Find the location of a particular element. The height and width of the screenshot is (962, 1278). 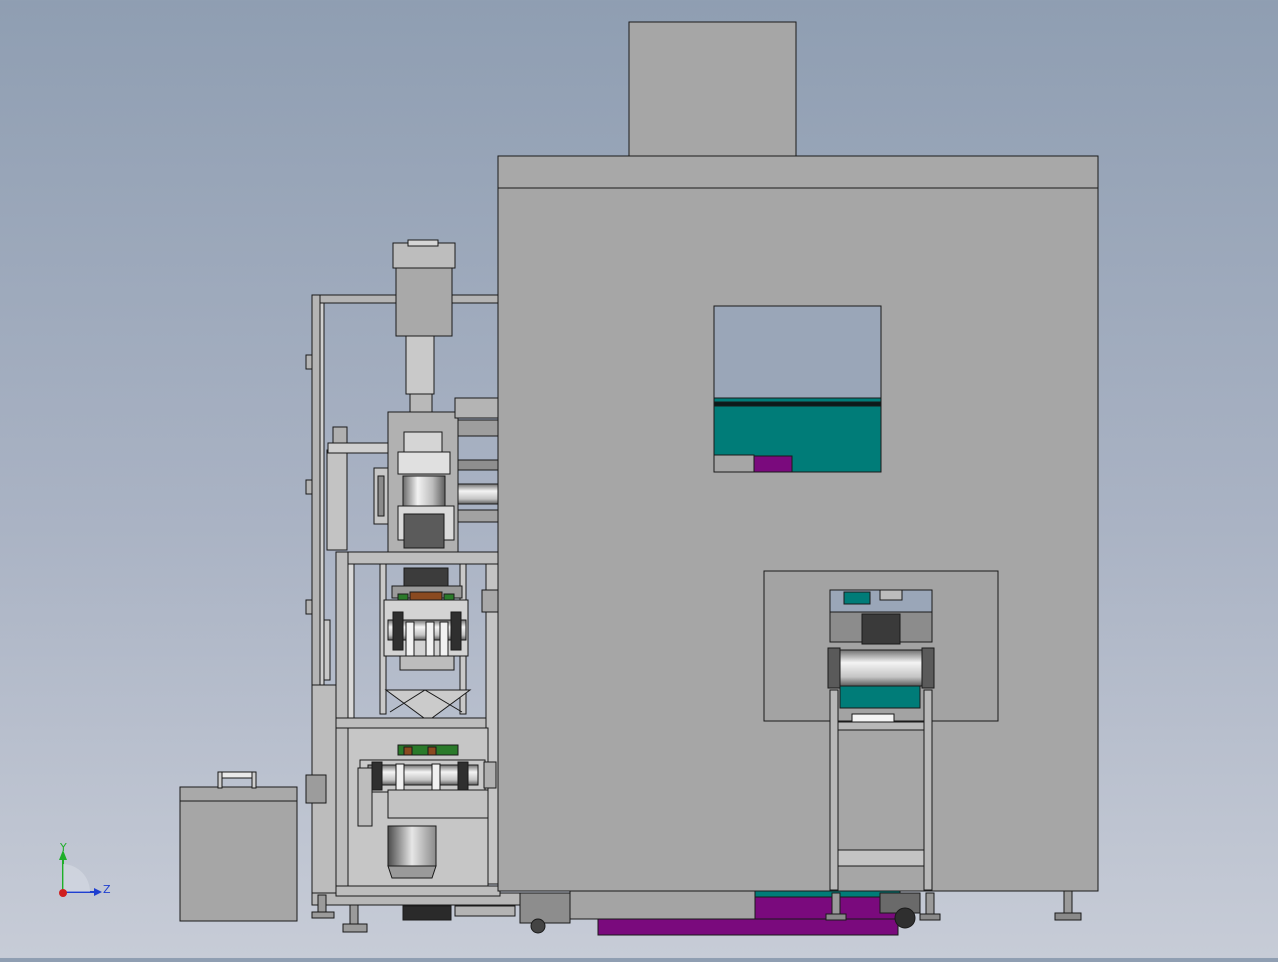

top-actuator is located at coordinates (424, 326).